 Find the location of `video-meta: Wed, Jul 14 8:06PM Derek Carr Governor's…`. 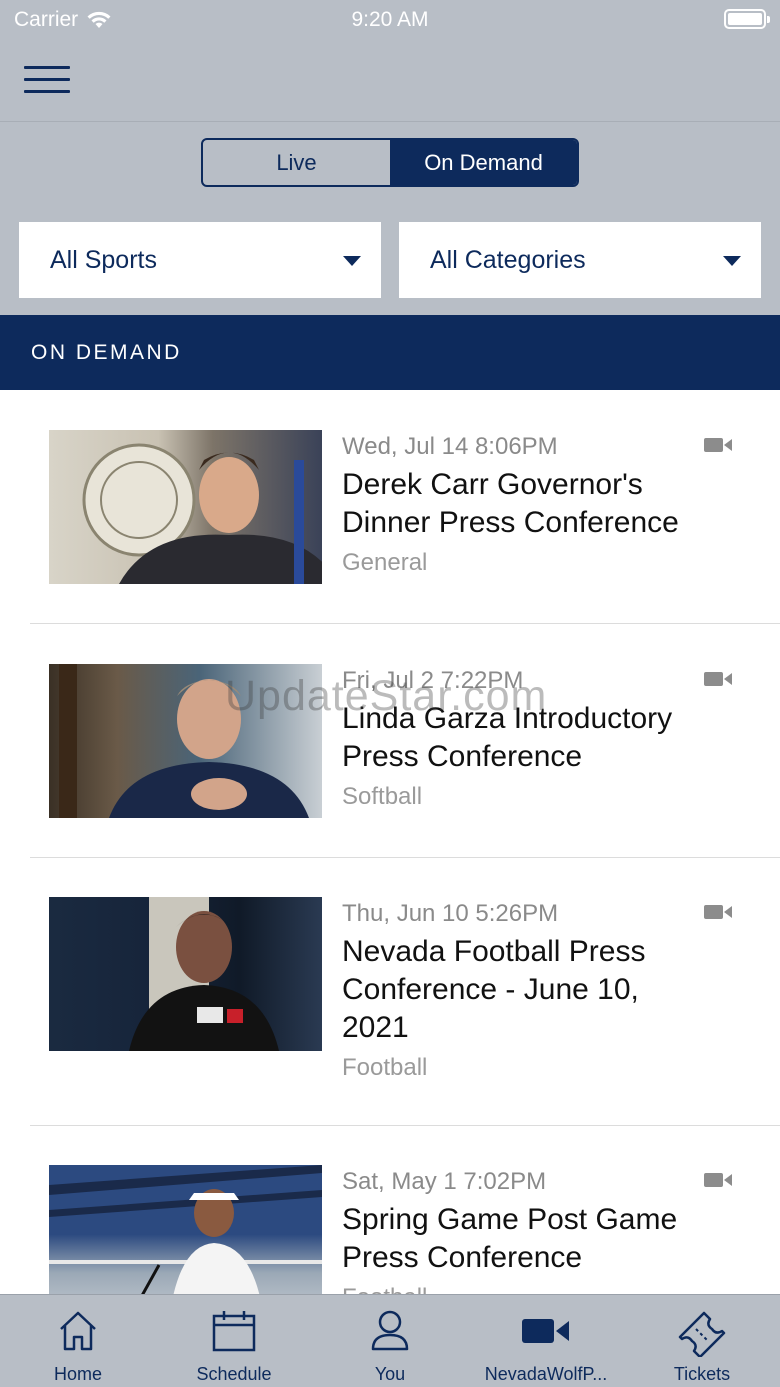

video-meta: Wed, Jul 14 8:06PM Derek Carr Governor's… is located at coordinates (522, 505).